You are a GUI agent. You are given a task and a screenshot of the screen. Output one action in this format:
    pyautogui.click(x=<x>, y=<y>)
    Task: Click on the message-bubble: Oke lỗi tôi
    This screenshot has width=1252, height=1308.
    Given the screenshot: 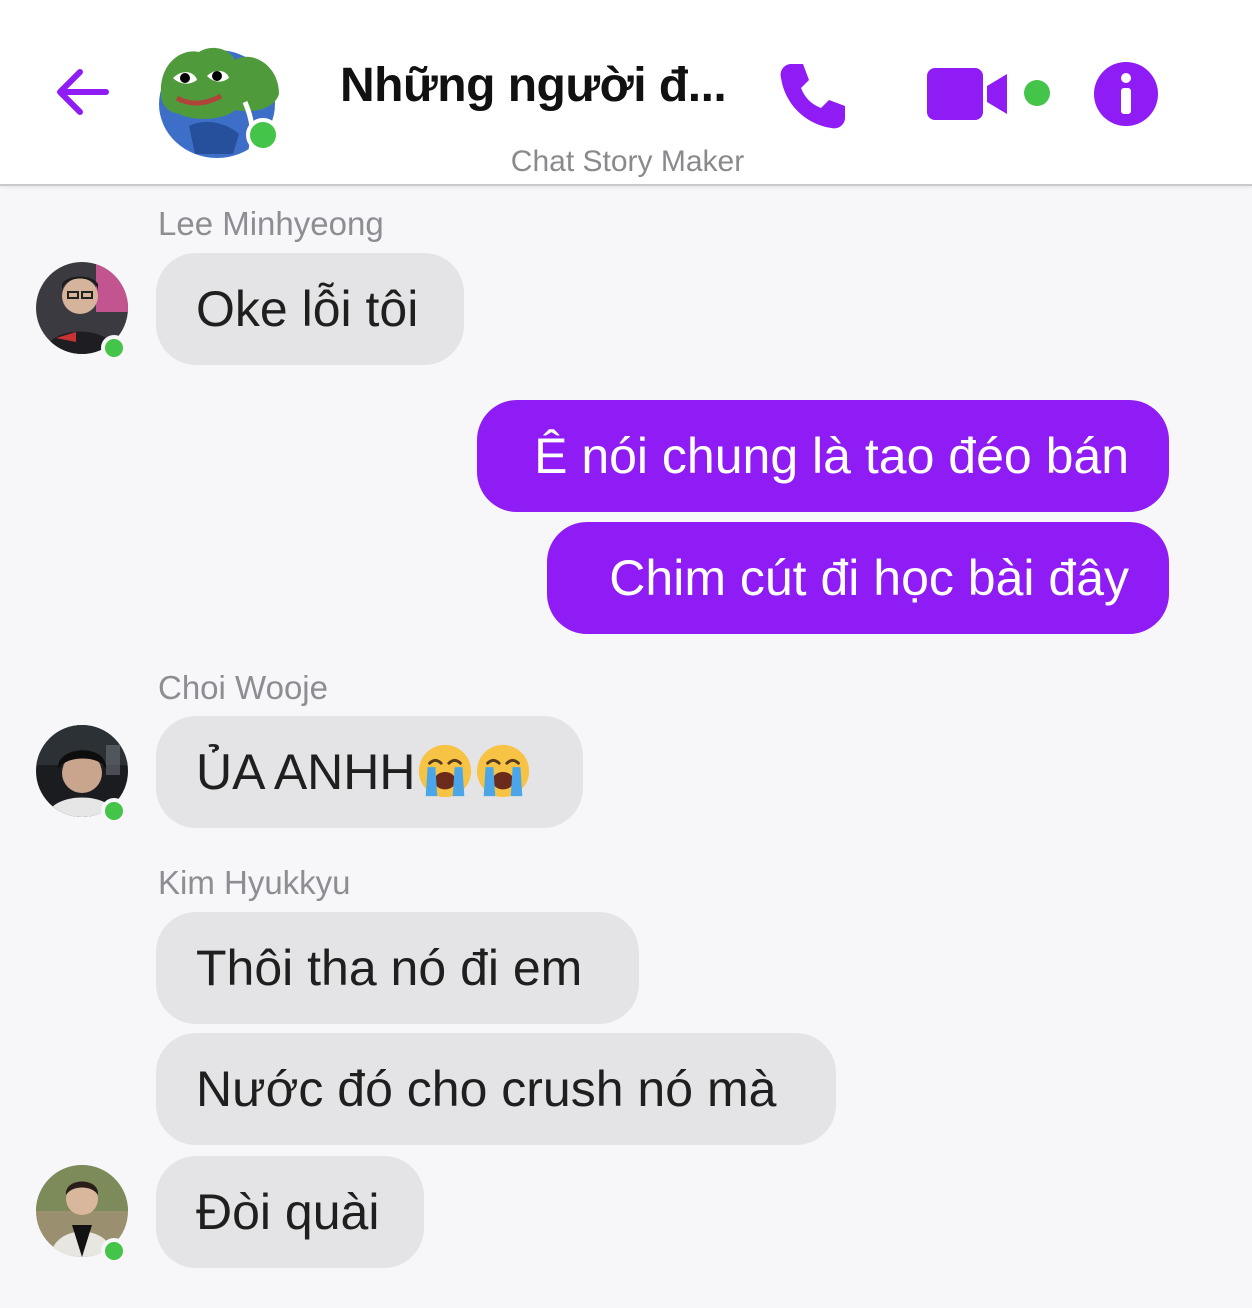 What is the action you would take?
    pyautogui.click(x=310, y=309)
    